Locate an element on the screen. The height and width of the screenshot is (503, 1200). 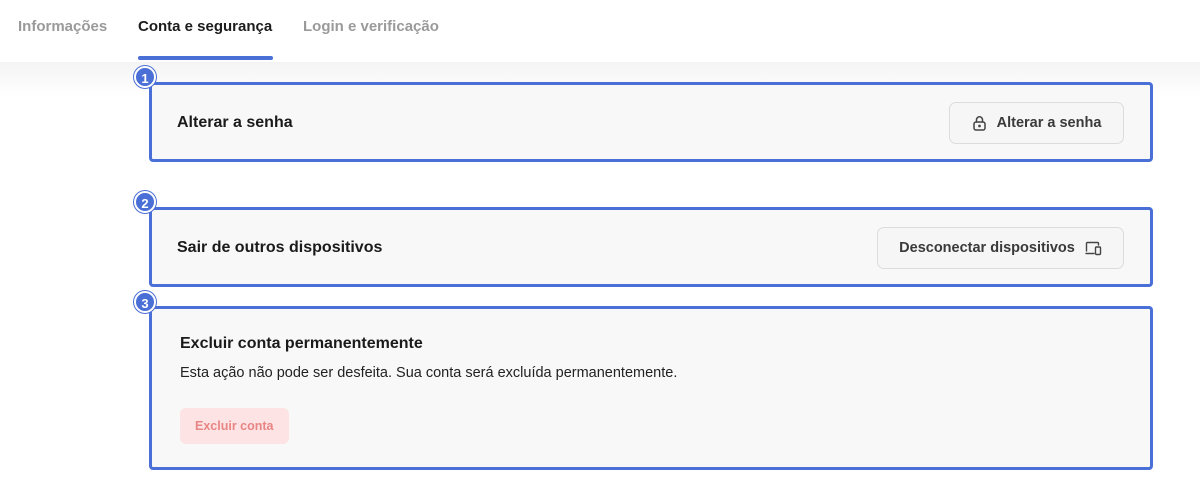
delete-account-button: Excluir conta is located at coordinates (234, 426).